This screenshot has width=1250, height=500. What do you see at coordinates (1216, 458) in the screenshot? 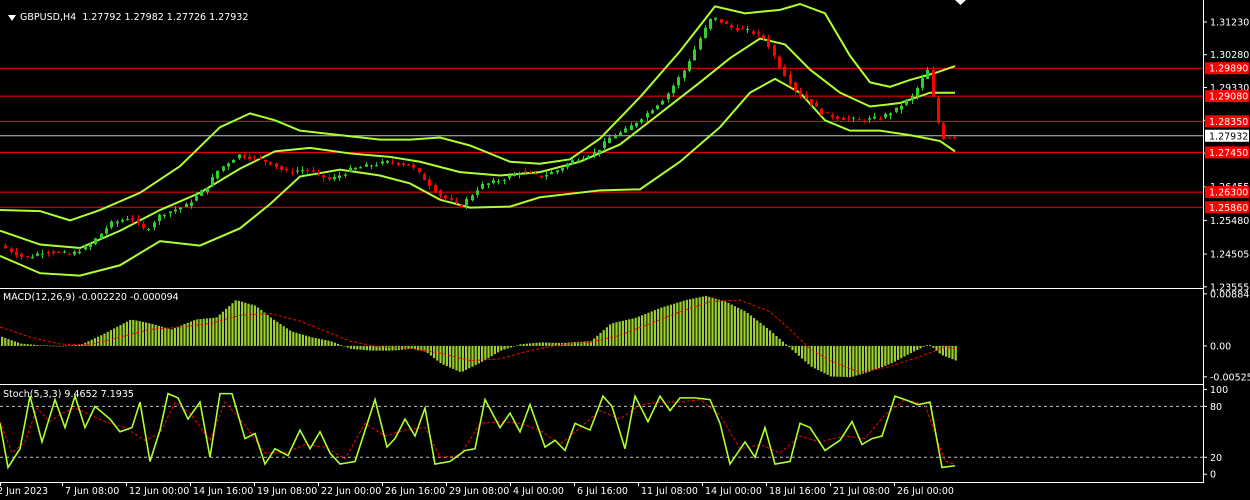
I see `price-tick-label: 20` at bounding box center [1216, 458].